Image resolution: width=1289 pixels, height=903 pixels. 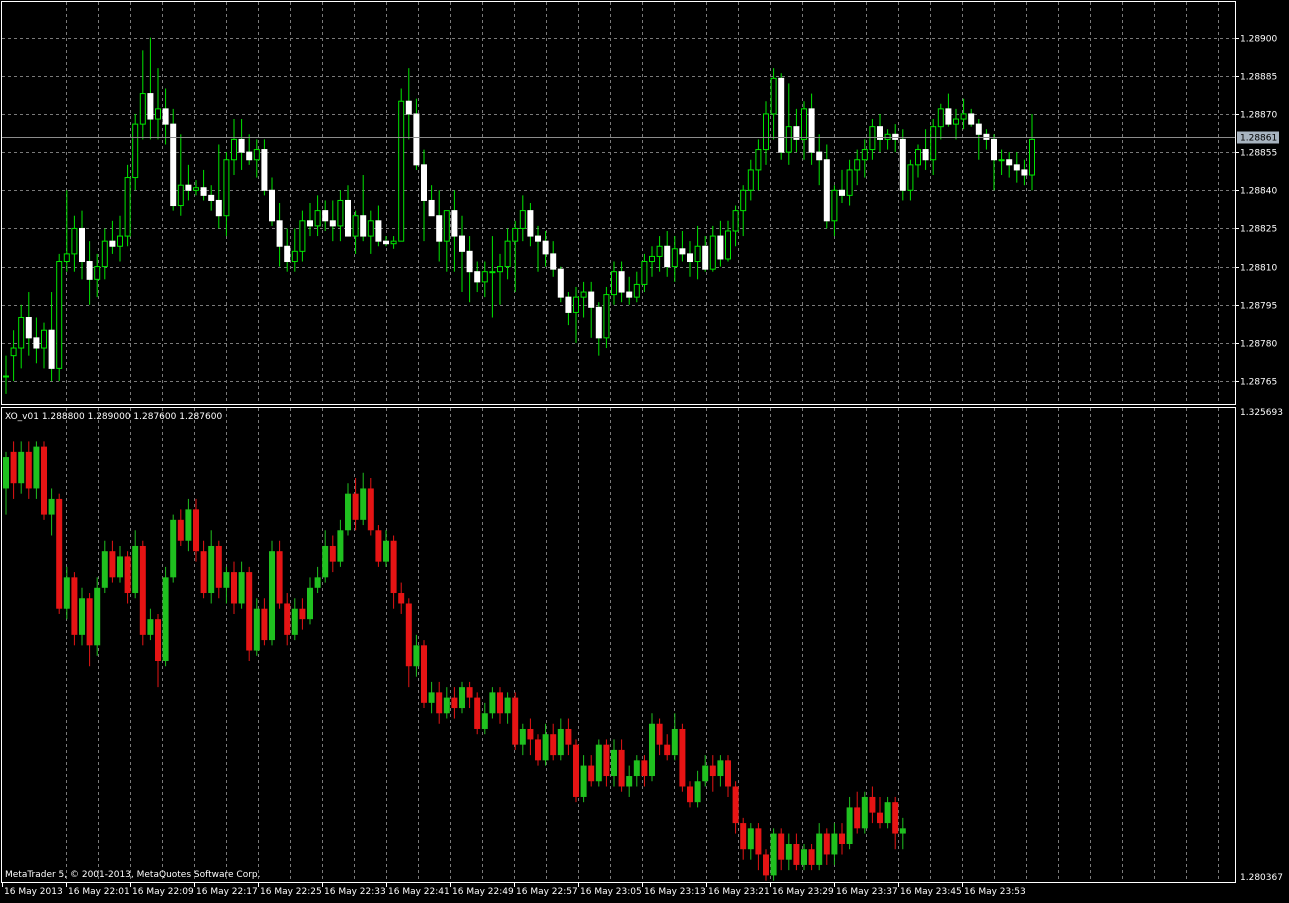 What do you see at coordinates (867, 892) in the screenshot?
I see `time-axis-label: 16 May 23:37` at bounding box center [867, 892].